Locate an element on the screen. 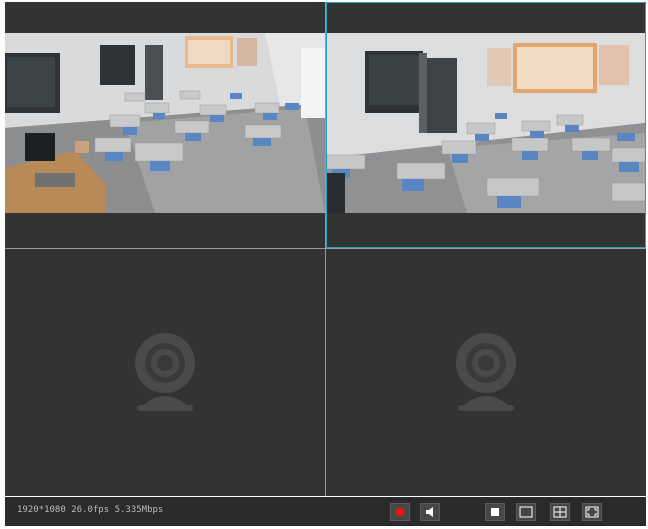 The height and width of the screenshot is (529, 648). record-icon is located at coordinates (400, 512).